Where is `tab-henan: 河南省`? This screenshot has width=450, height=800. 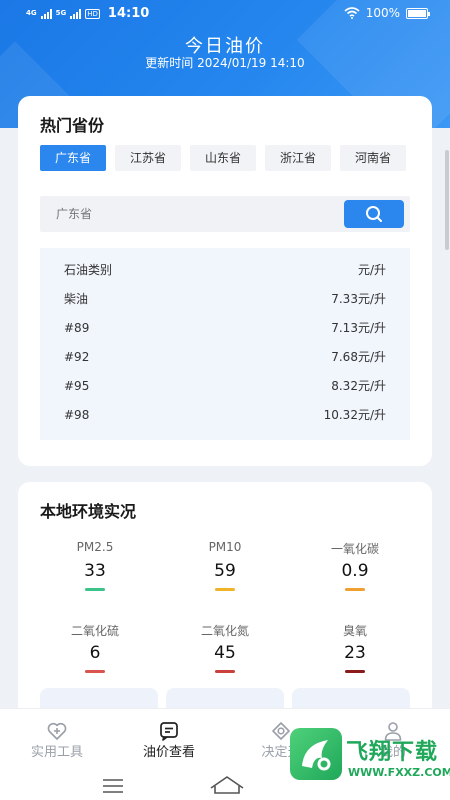
tab-henan: 河南省 is located at coordinates (373, 158).